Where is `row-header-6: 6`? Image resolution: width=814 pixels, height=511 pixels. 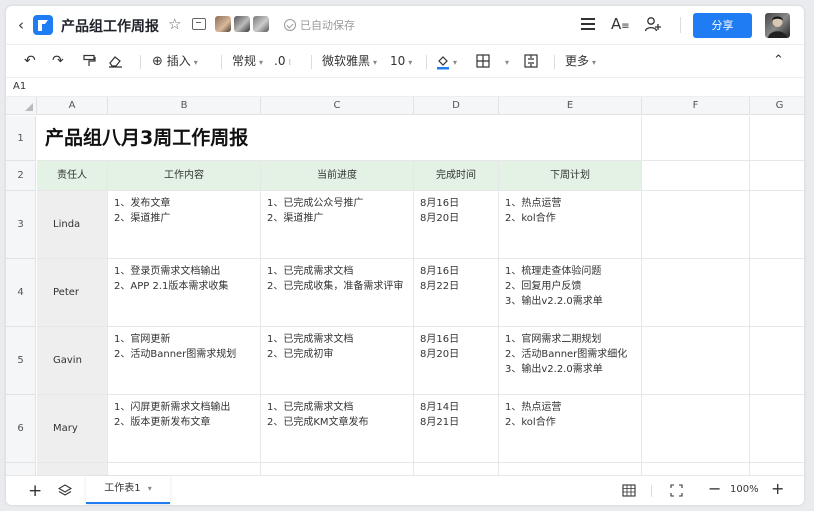 row-header-6: 6 is located at coordinates (21, 429).